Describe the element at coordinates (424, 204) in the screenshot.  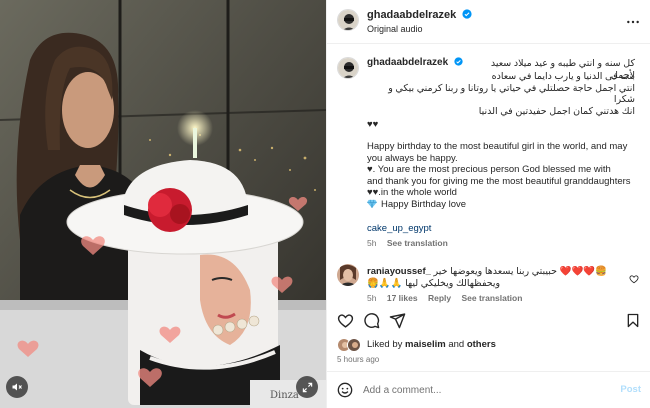
I see `caption-love-text: Happy Birthday love` at that location.